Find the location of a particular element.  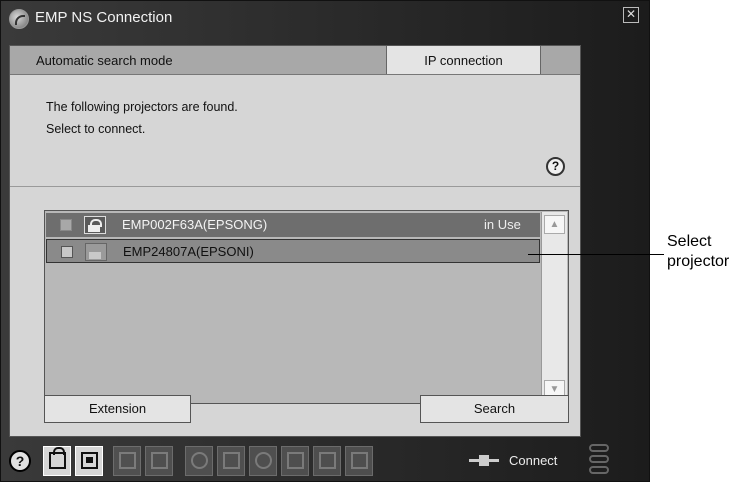

callout-text: Select projector is located at coordinates (698, 252).